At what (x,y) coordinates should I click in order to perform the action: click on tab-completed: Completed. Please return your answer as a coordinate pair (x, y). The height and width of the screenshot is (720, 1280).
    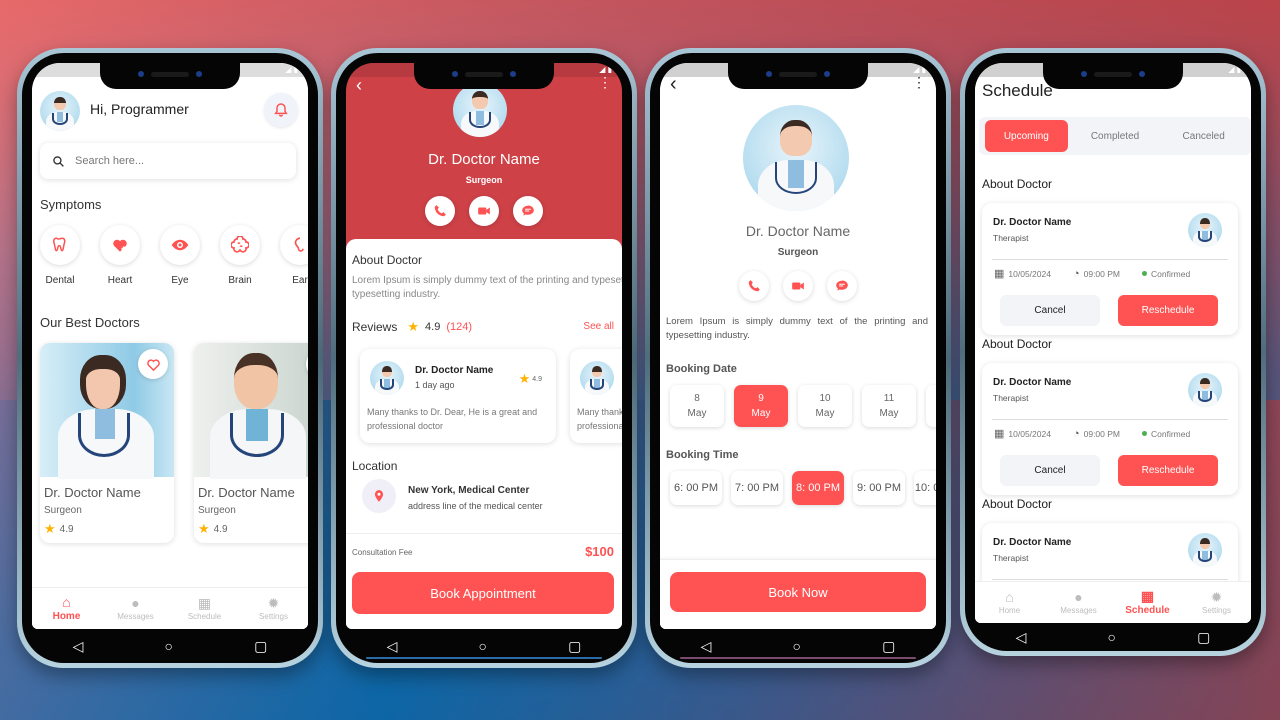
    Looking at the image, I should click on (1115, 136).